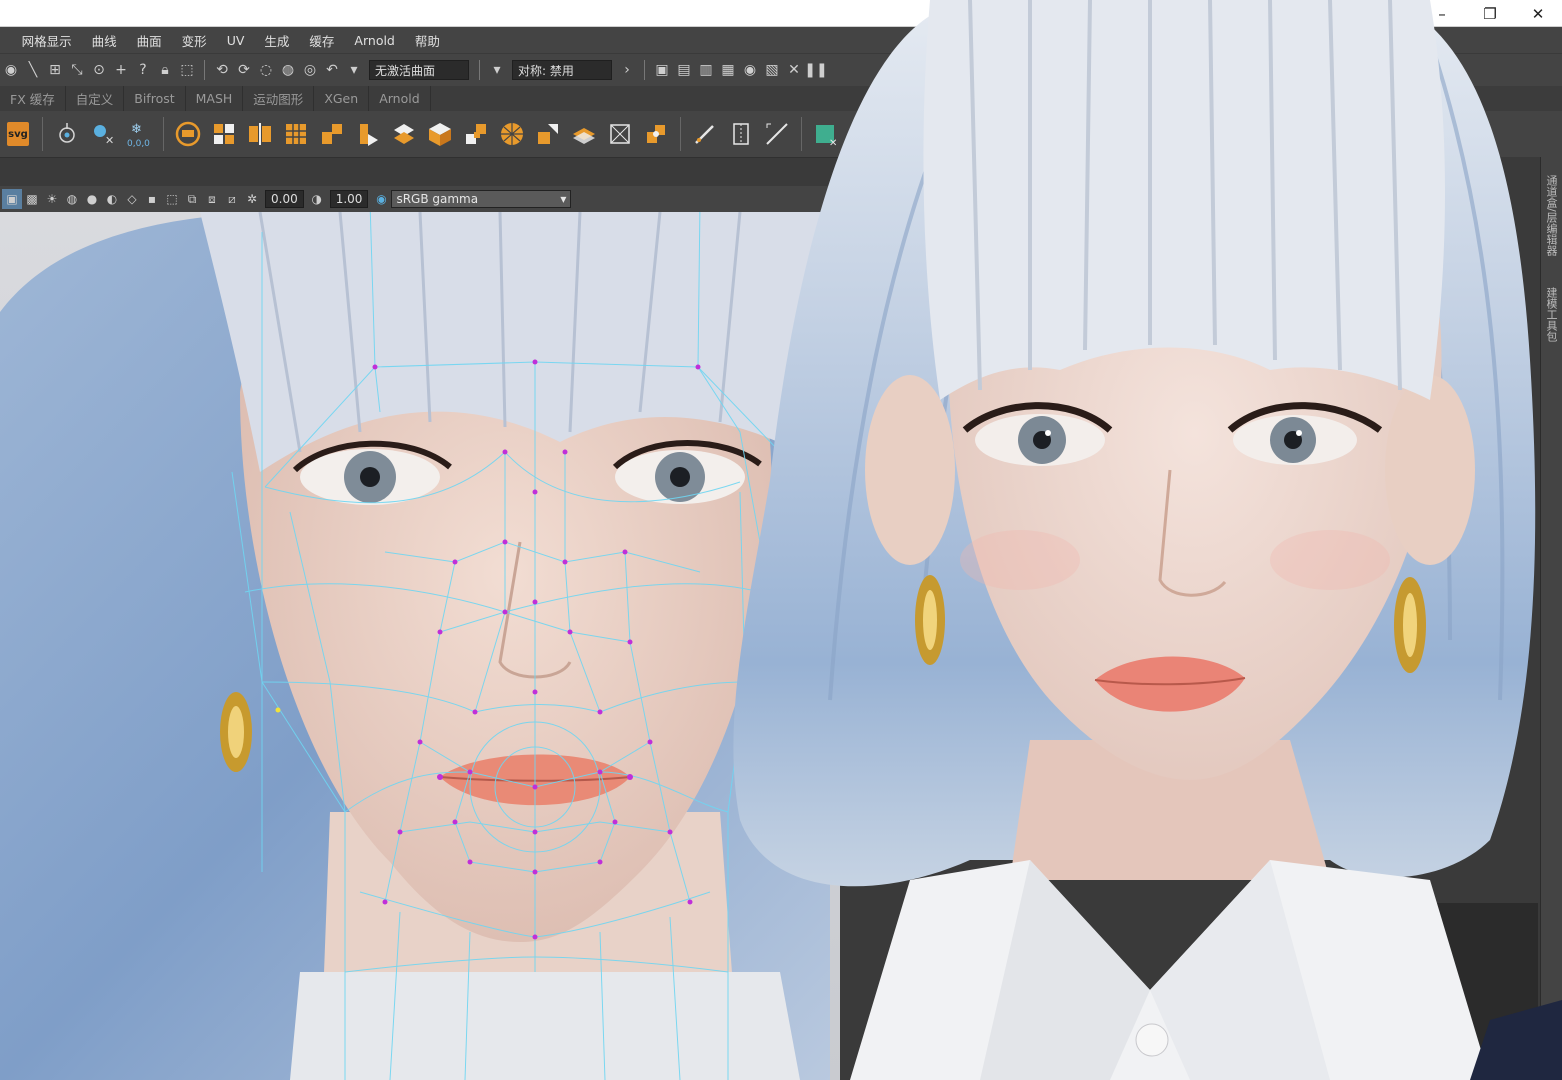  I want to click on menu-deform: 变形, so click(194, 40).